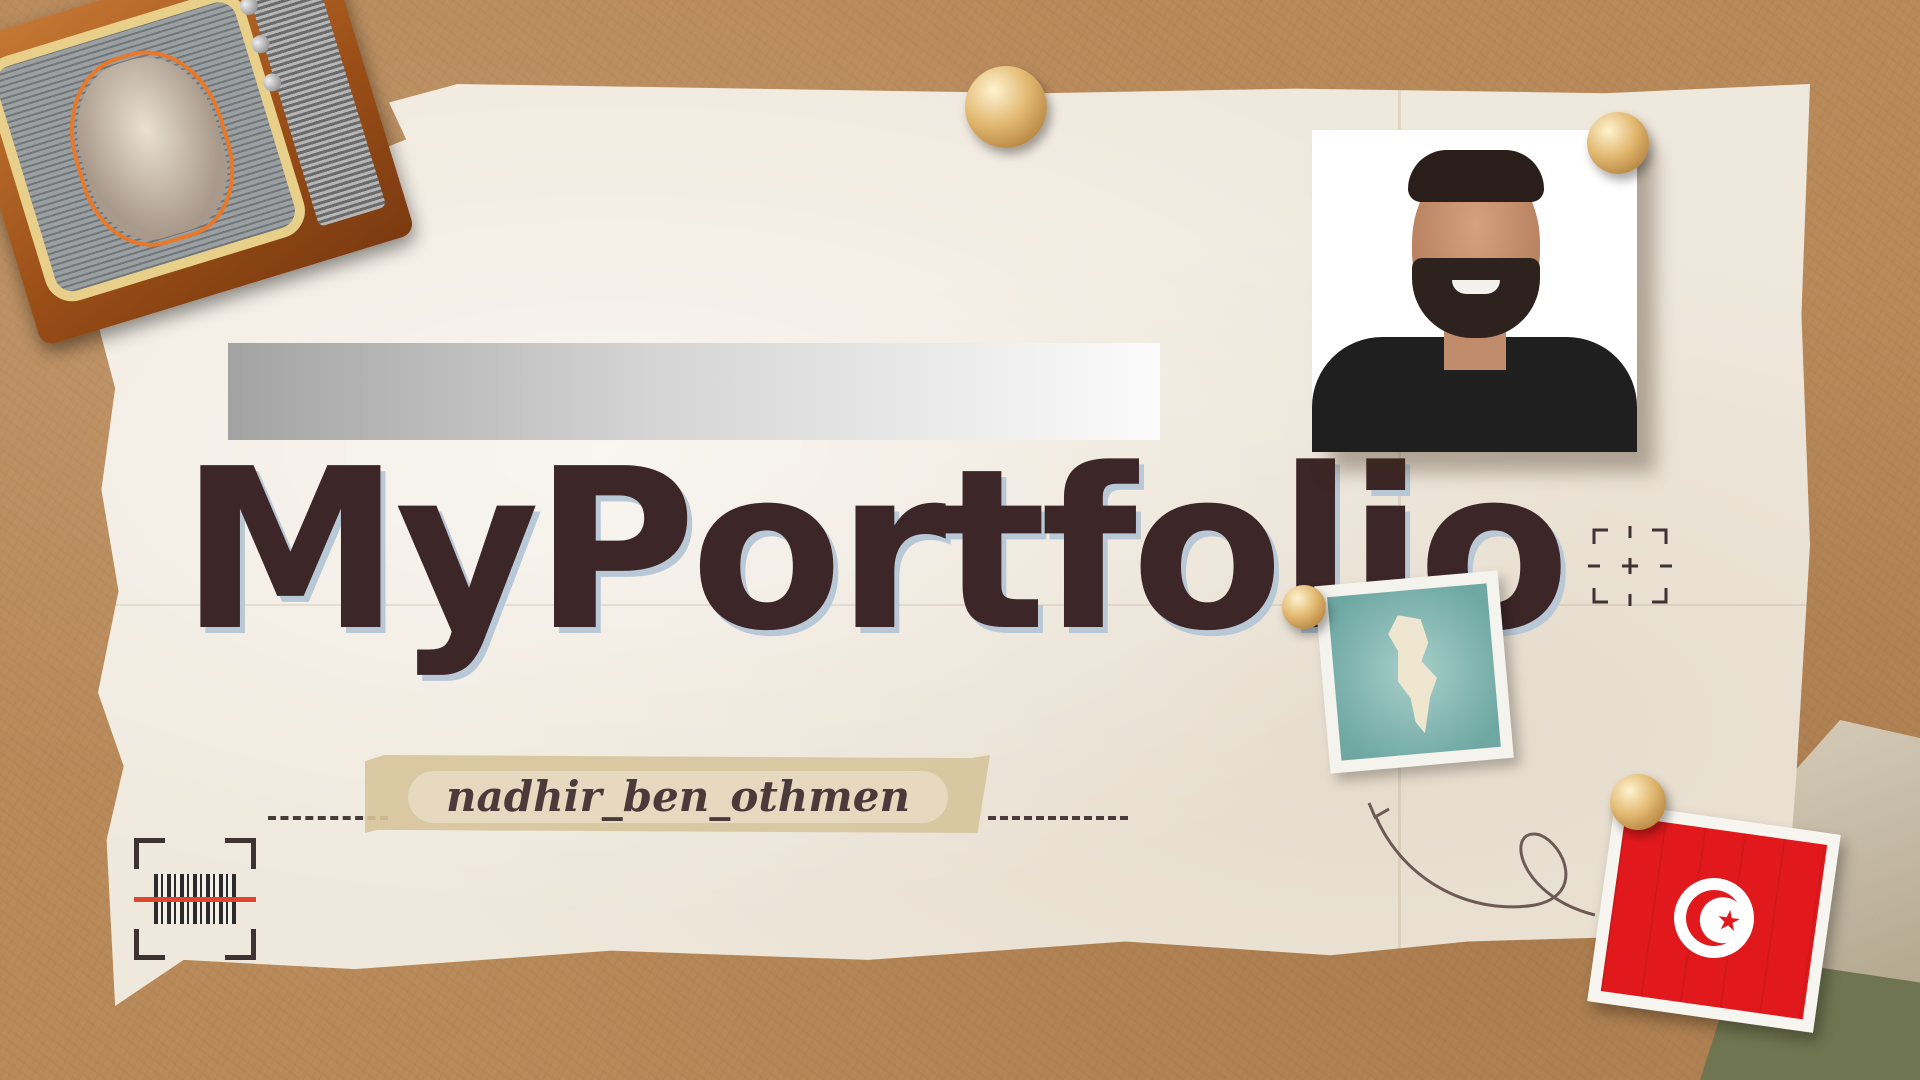  I want to click on photo-hair, so click(1476, 176).